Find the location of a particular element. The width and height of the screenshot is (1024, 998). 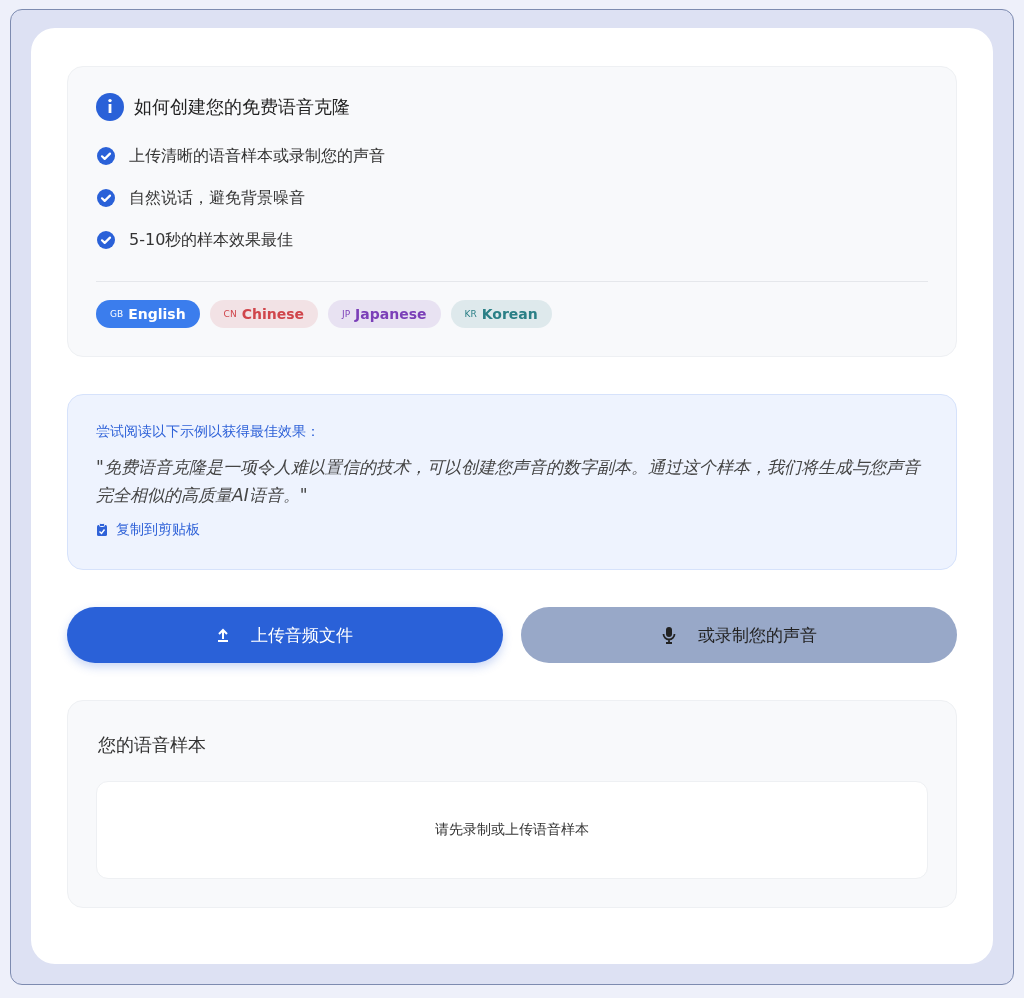

language-tag: JP Japanese is located at coordinates (384, 314).